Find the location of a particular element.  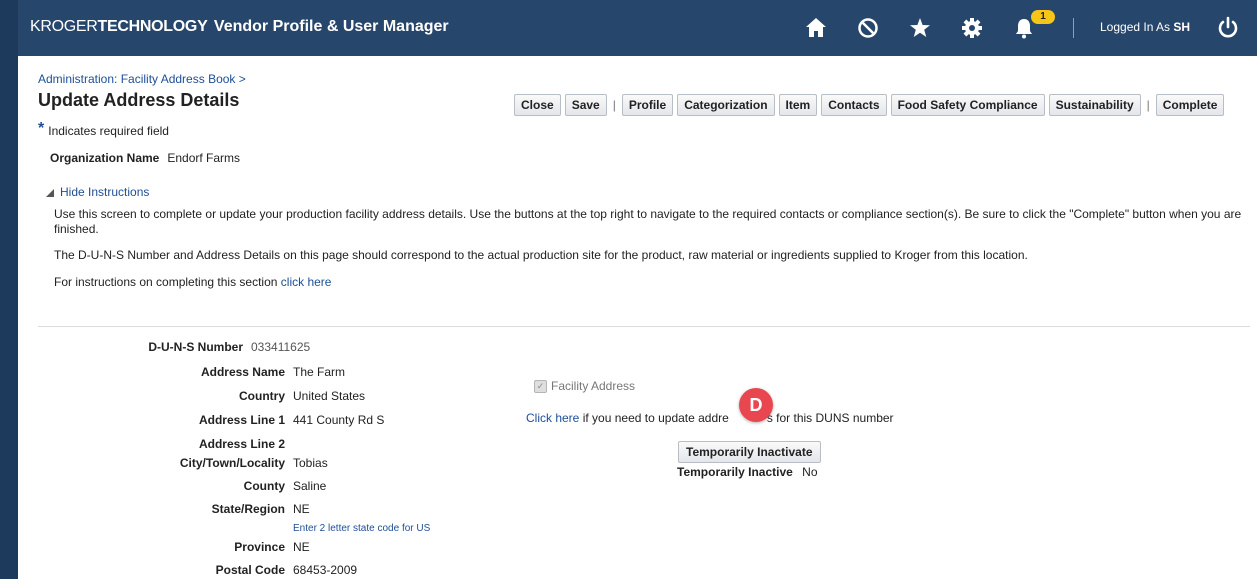

brand-technology: TECHNOLOGY is located at coordinates (152, 26).